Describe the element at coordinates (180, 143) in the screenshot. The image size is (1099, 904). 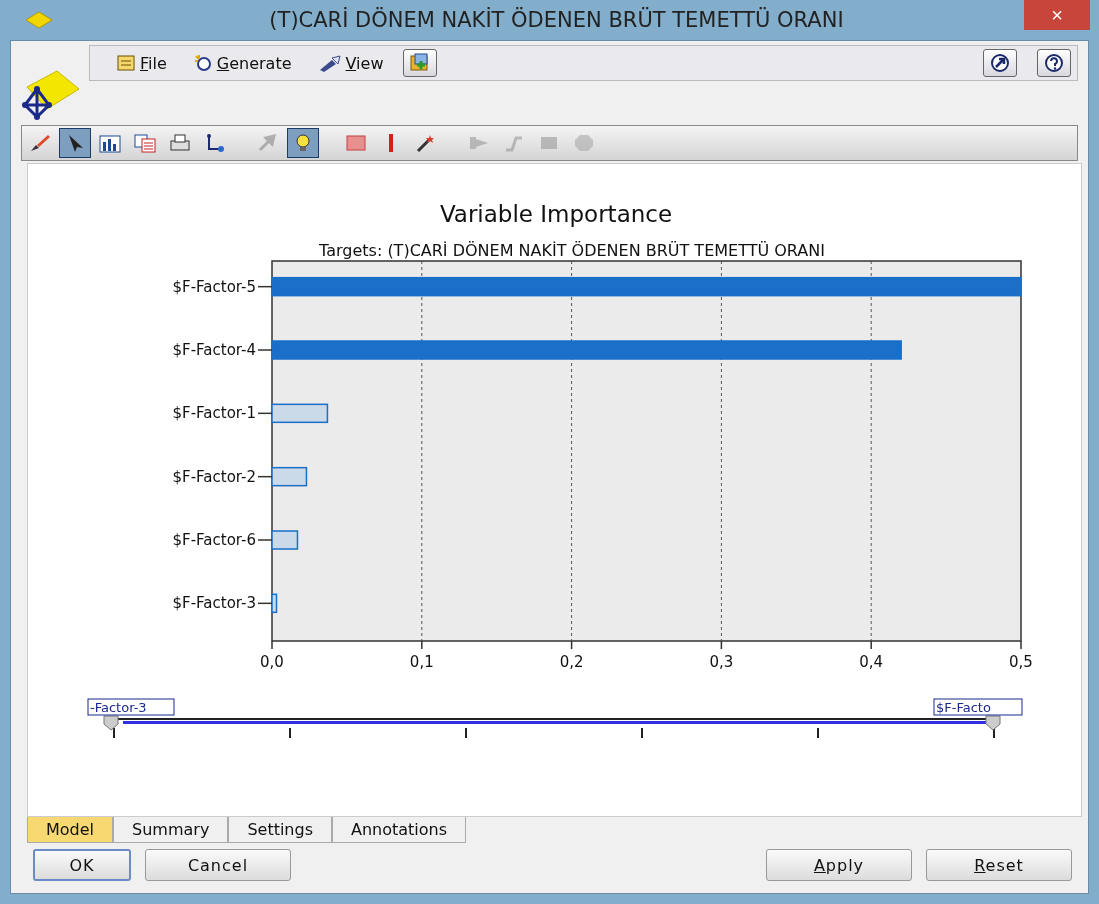
I see `print-icon` at that location.